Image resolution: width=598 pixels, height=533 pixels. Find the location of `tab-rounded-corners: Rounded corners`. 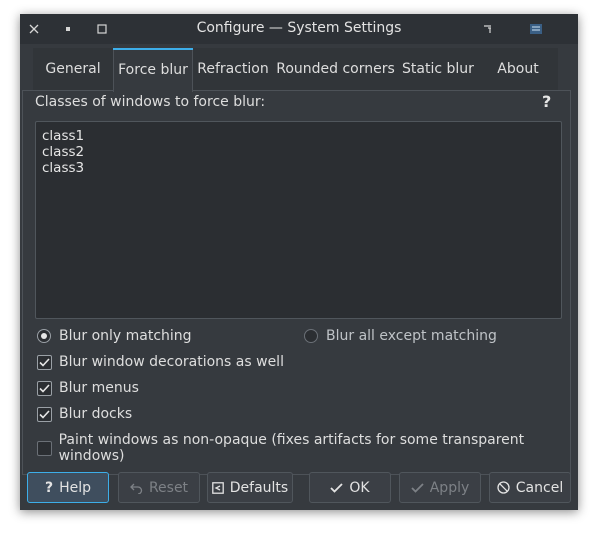

tab-rounded-corners: Rounded corners is located at coordinates (335, 69).